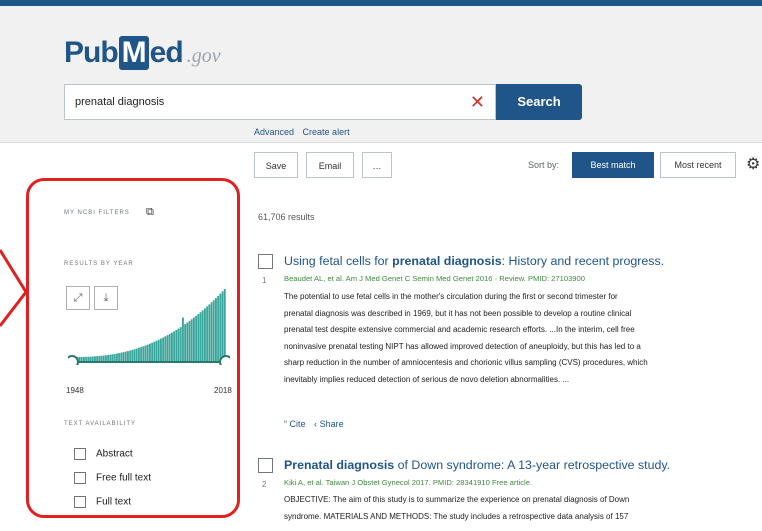  I want to click on logo-pub: Pub, so click(91, 52).